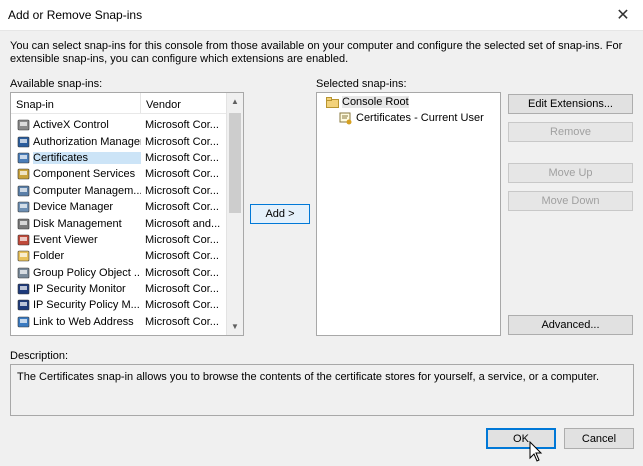  What do you see at coordinates (49, 256) in the screenshot?
I see `snapin-name: Folder` at bounding box center [49, 256].